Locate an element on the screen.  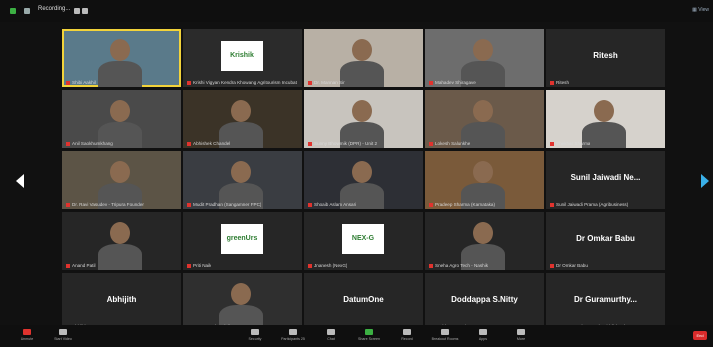
participant-tile: Mahadev Shiragave is located at coordinates (484, 58).